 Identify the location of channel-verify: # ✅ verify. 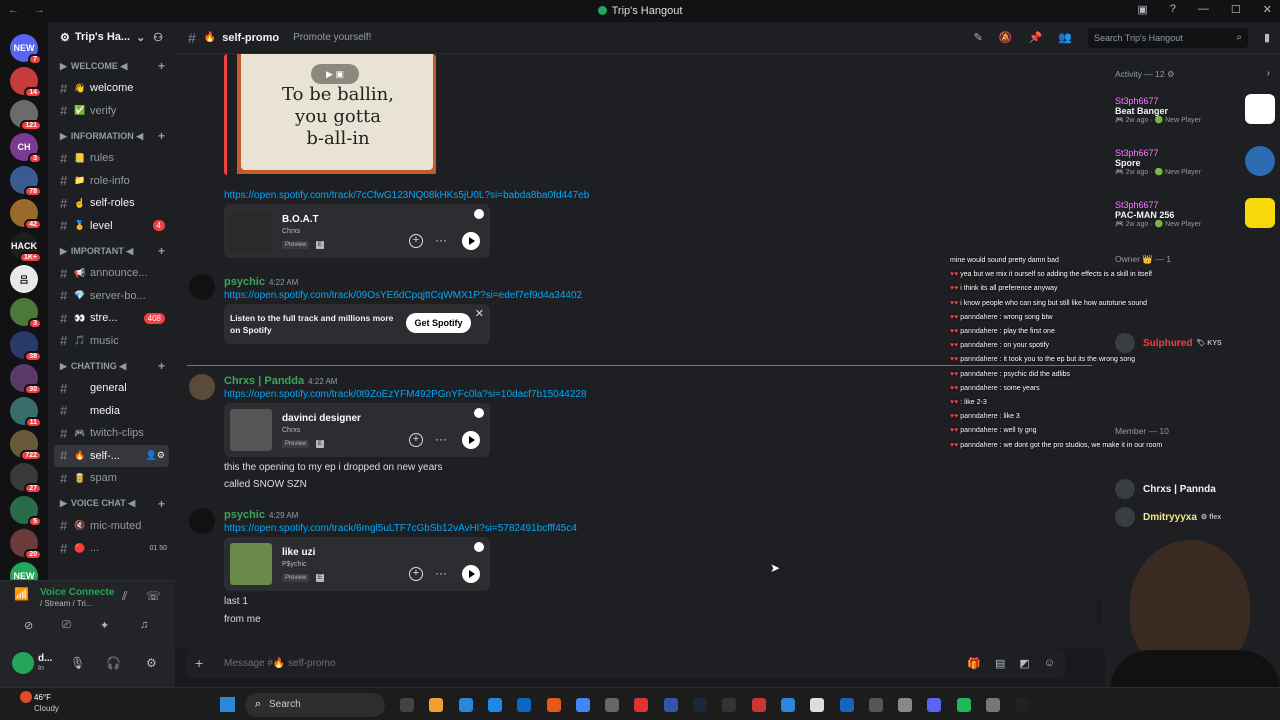
(111, 111).